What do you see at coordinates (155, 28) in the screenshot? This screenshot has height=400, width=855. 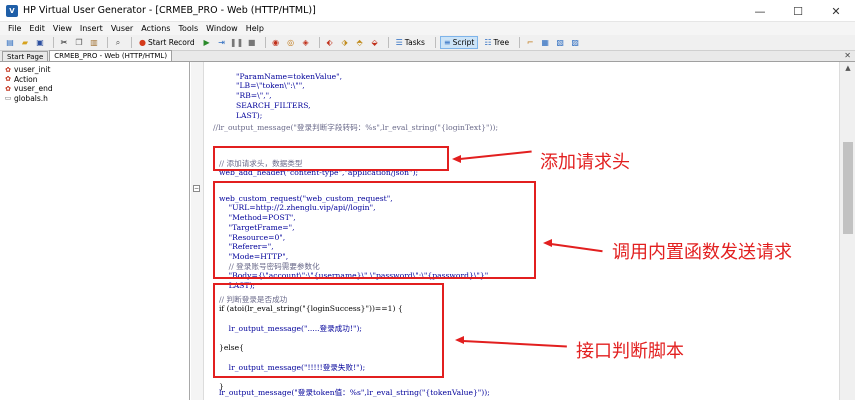 I see `menu-actions: Actions` at bounding box center [155, 28].